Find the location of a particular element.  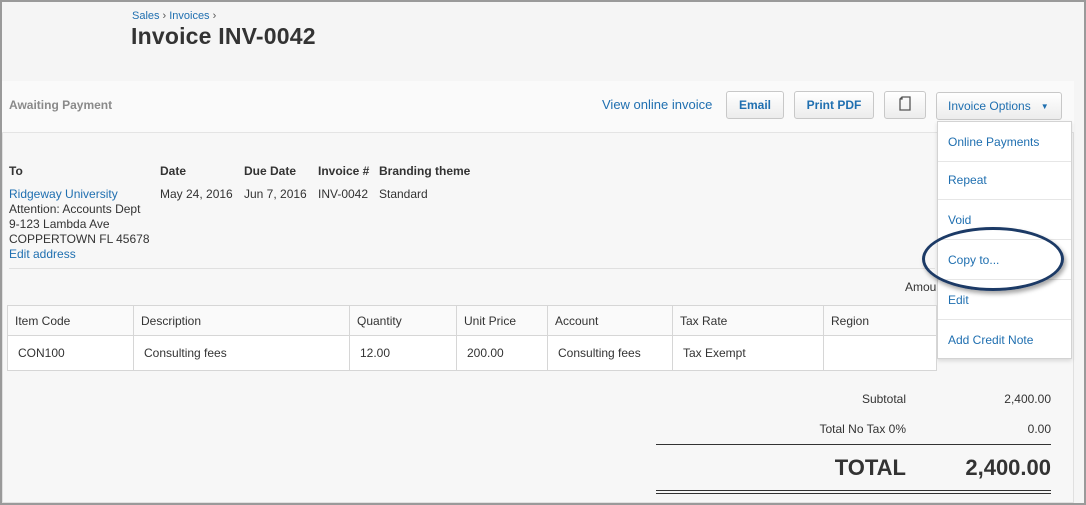

breadcrumb-sales: Sales is located at coordinates (146, 16).